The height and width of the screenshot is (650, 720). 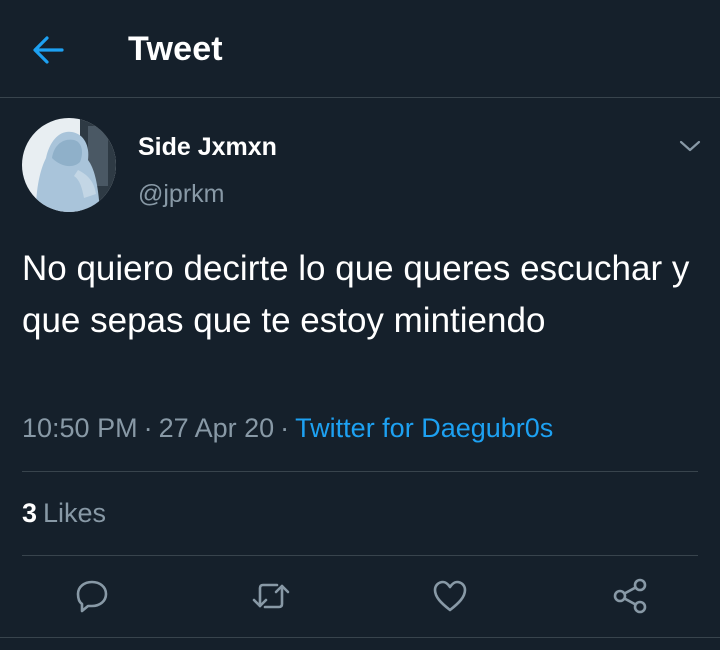 I want to click on share-icon, so click(x=630, y=596).